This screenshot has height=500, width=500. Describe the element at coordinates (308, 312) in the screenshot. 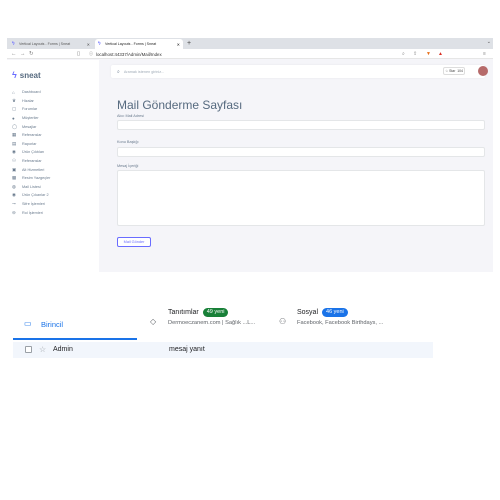

I see `tab-social-label: Sosyal` at that location.